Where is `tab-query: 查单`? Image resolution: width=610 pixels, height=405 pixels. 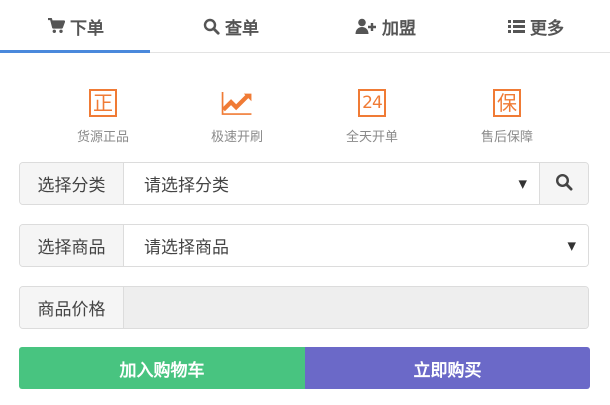 tab-query: 查单 is located at coordinates (230, 26).